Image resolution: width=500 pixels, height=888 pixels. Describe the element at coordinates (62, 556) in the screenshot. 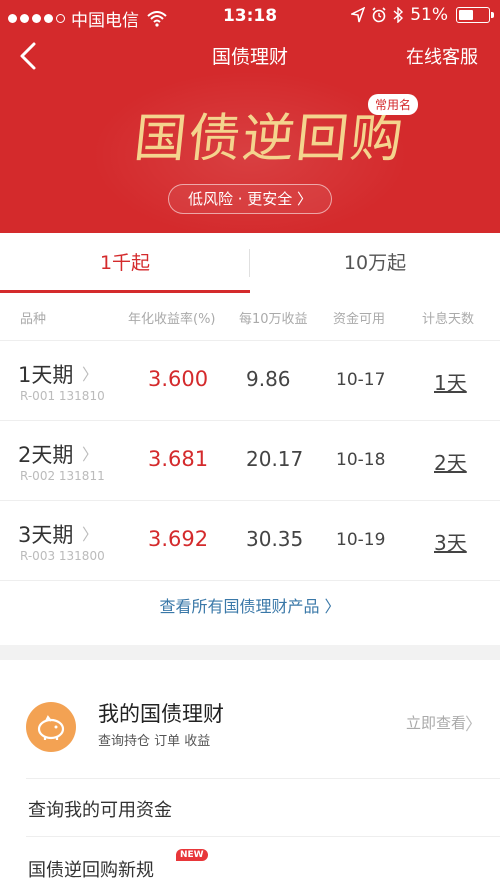

I see `product-code: R-003 131800` at that location.